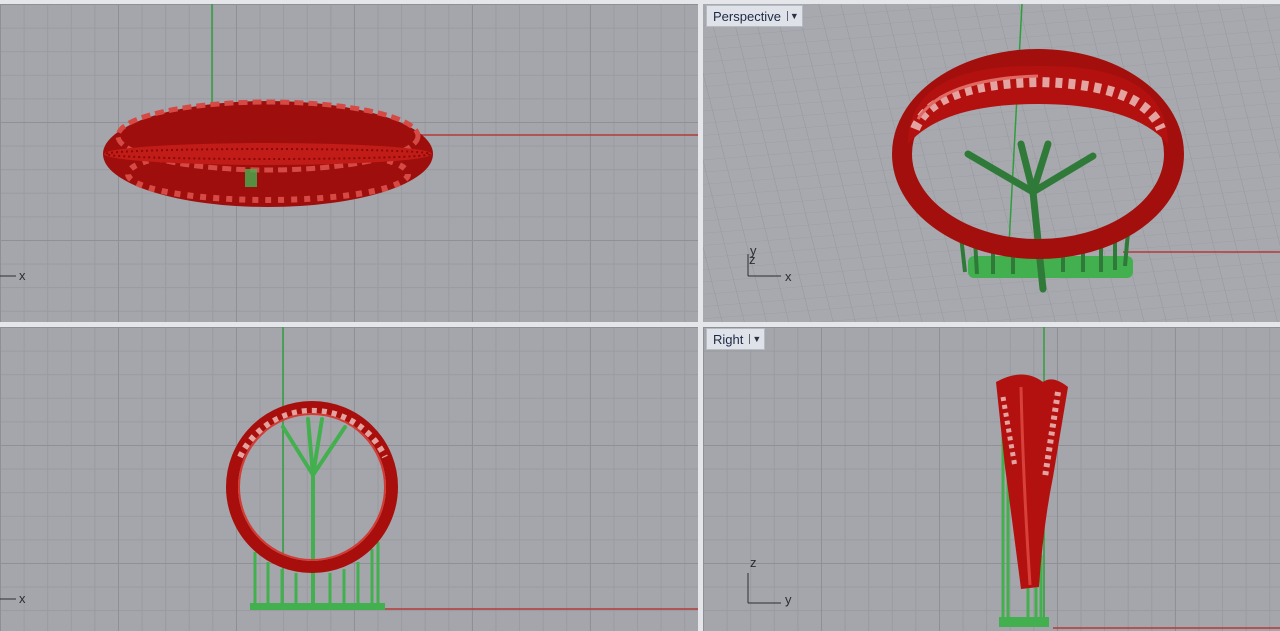 The image size is (1280, 631). What do you see at coordinates (314, 512) in the screenshot?
I see `support-tree` at bounding box center [314, 512].